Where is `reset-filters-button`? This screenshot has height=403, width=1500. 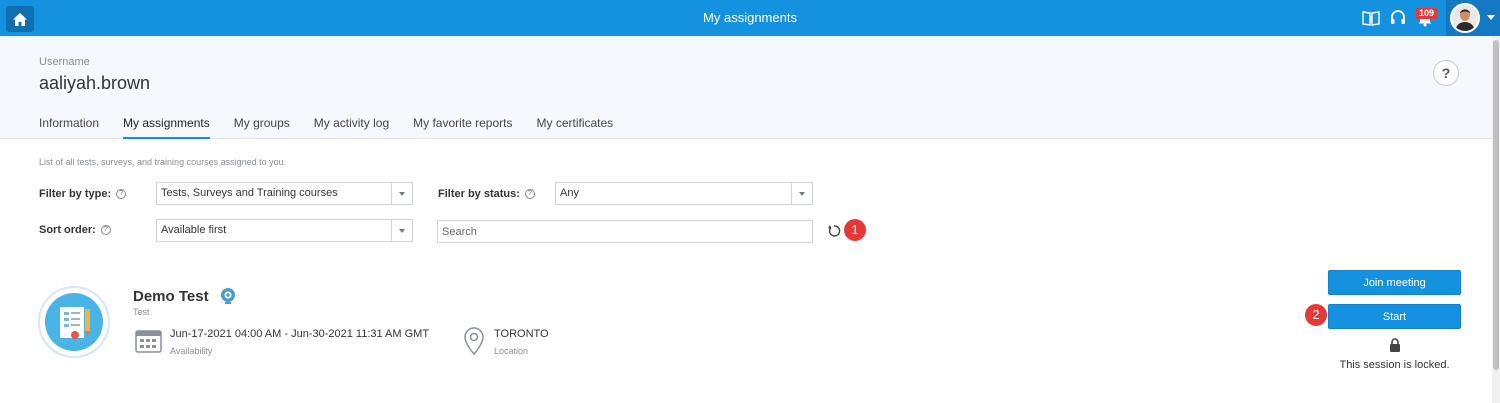
reset-filters-button is located at coordinates (834, 231).